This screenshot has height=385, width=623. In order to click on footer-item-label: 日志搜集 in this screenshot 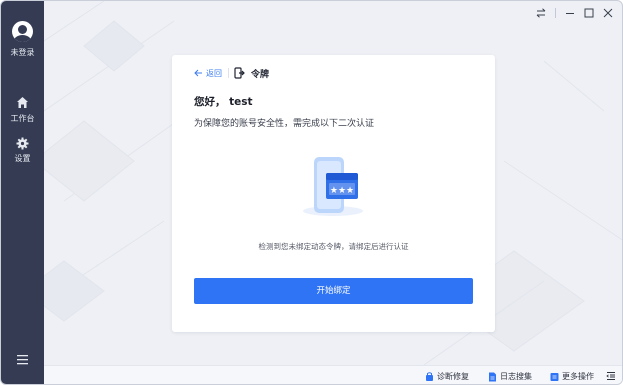, I will do `click(516, 376)`.